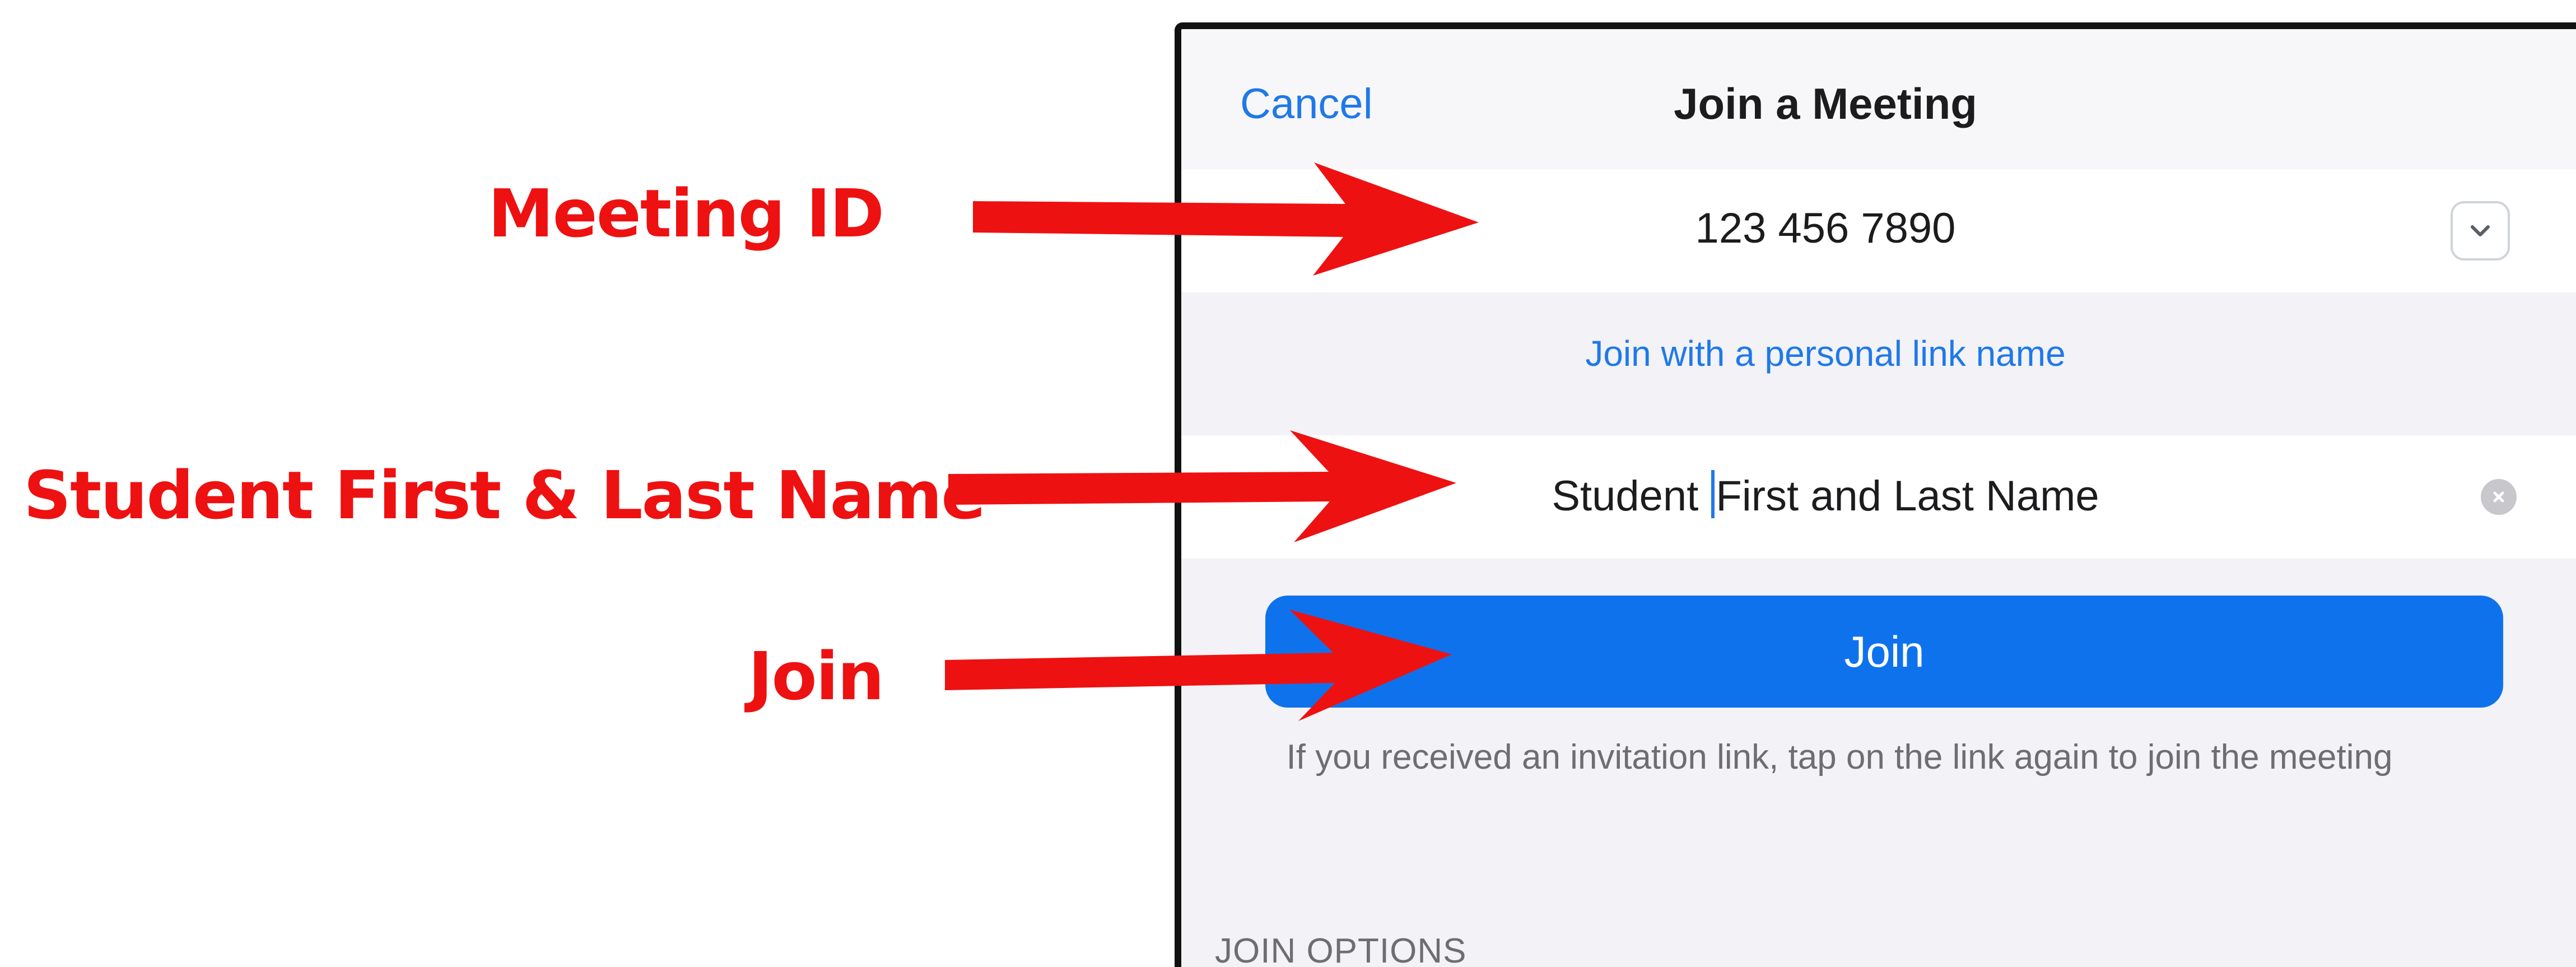 The height and width of the screenshot is (967, 2576). I want to click on x-mark-icon, so click(2498, 497).